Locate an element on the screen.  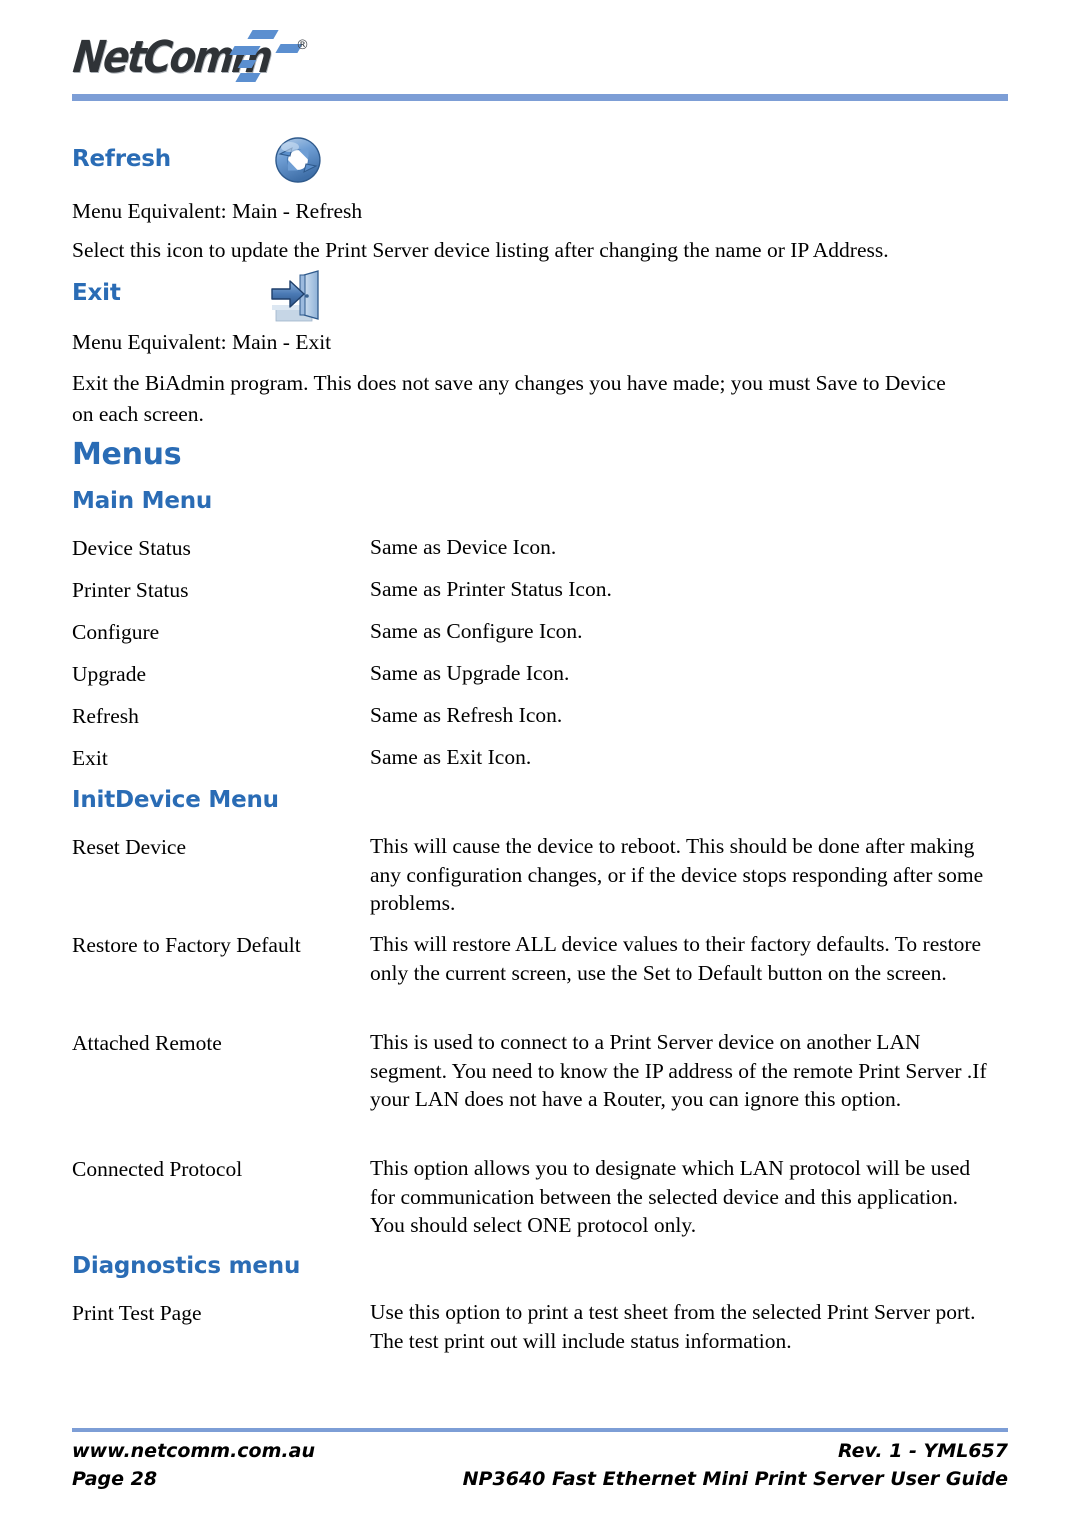
term-configure: Configure is located at coordinates (116, 632).